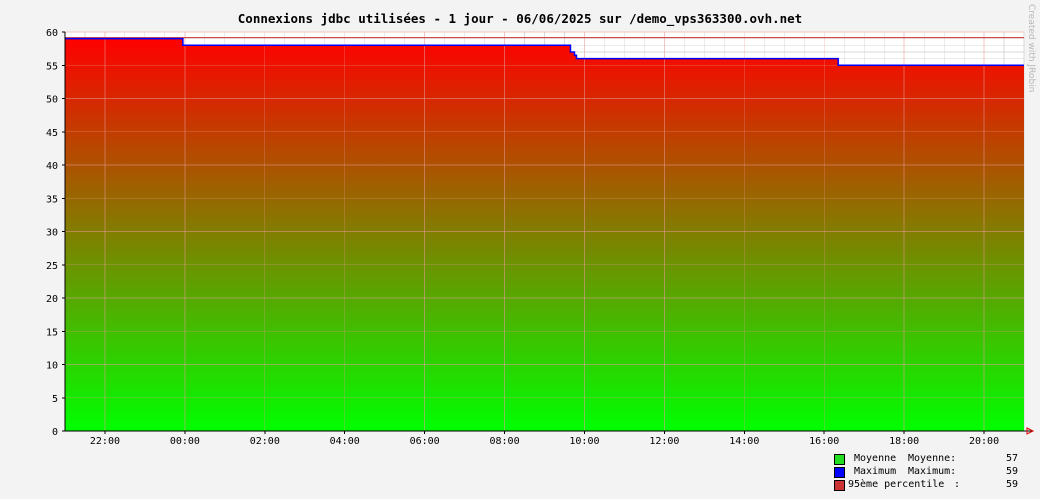  I want to click on x-tick-label: 08:00, so click(504, 441).